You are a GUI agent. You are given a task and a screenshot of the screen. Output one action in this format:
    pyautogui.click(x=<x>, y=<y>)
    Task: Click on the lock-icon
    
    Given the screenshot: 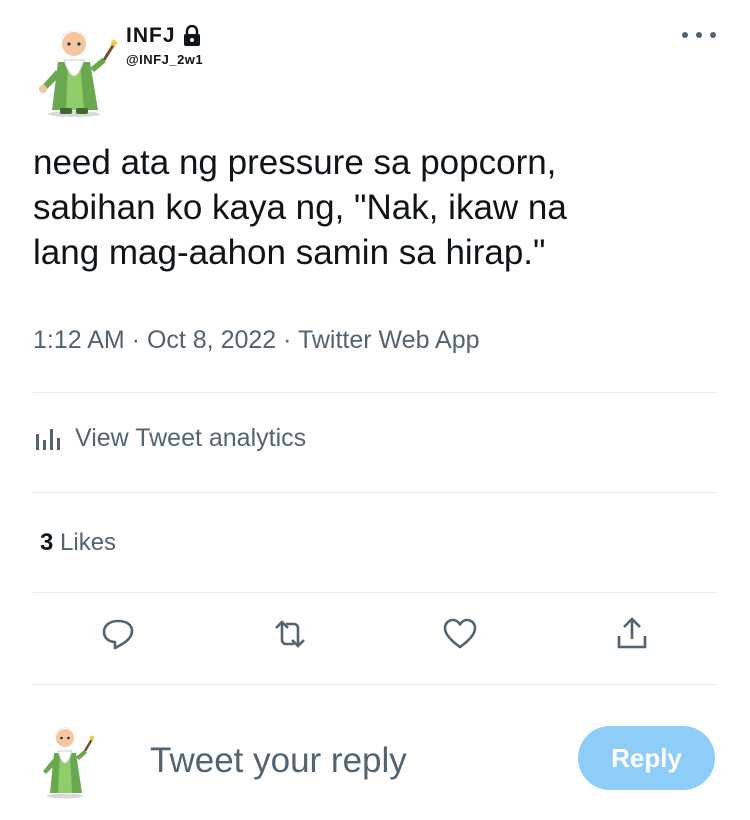 What is the action you would take?
    pyautogui.click(x=191, y=35)
    